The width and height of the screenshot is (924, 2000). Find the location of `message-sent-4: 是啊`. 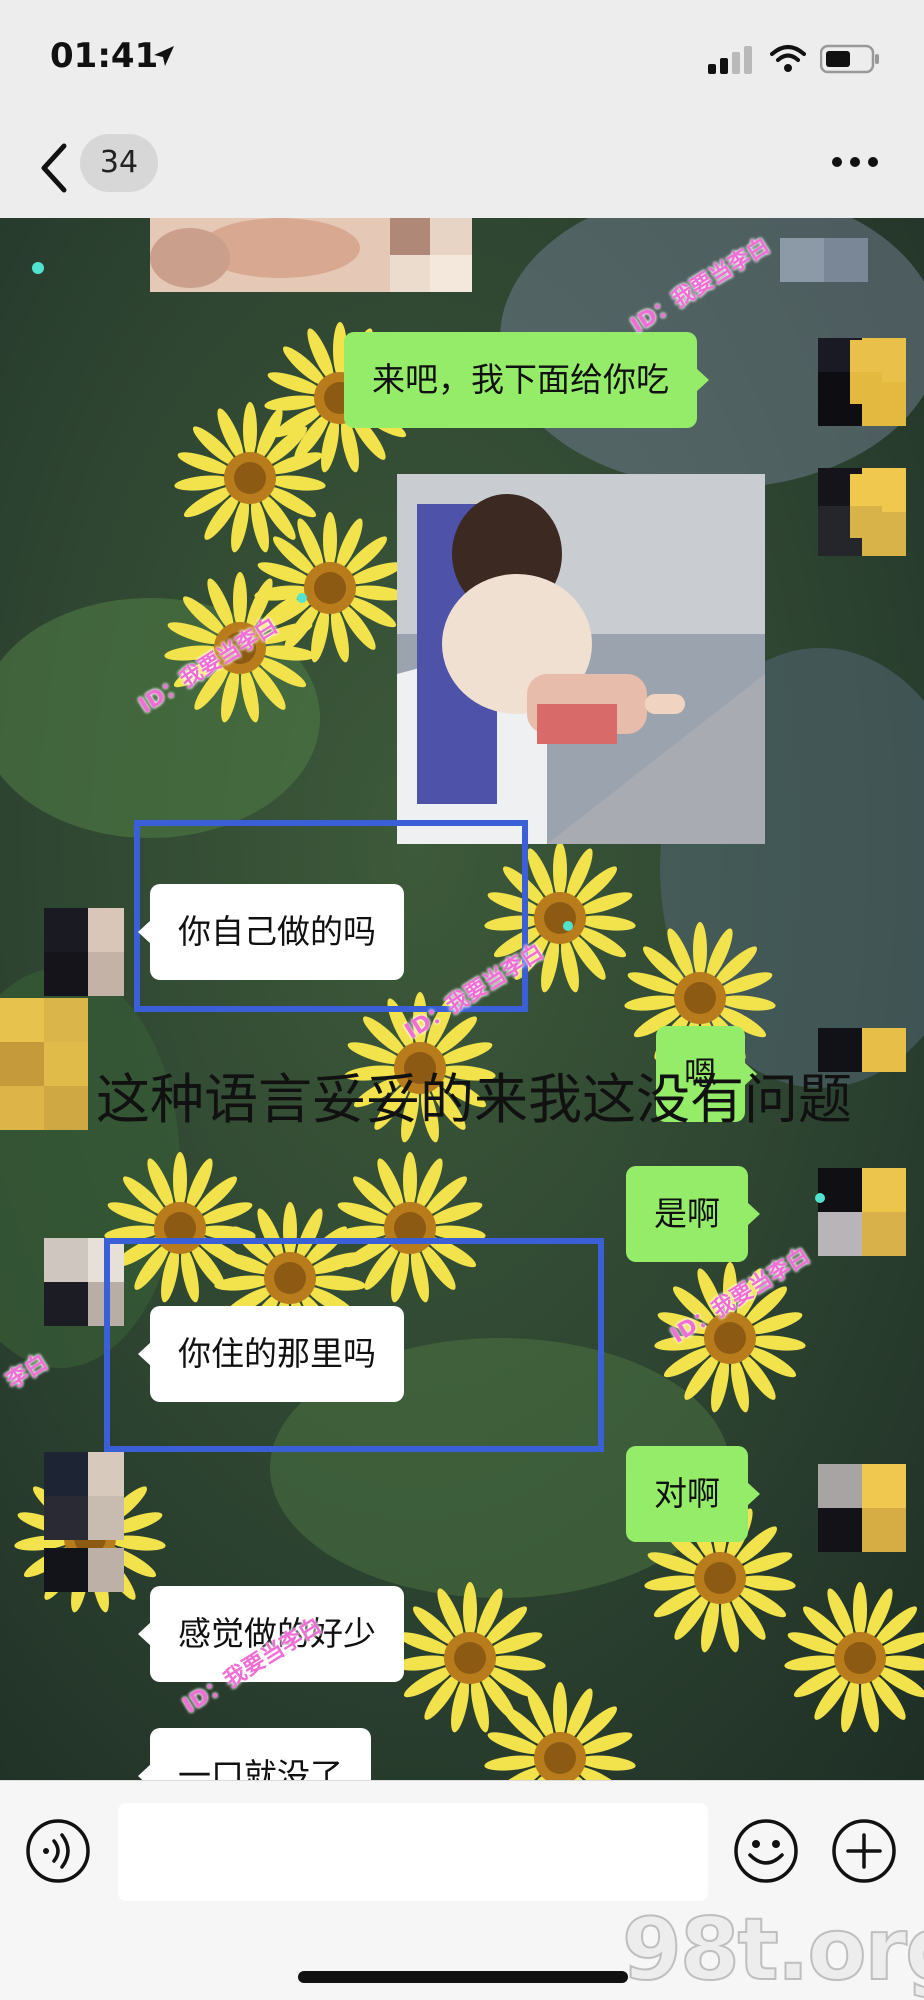

message-sent-4: 是啊 is located at coordinates (693, 1214).